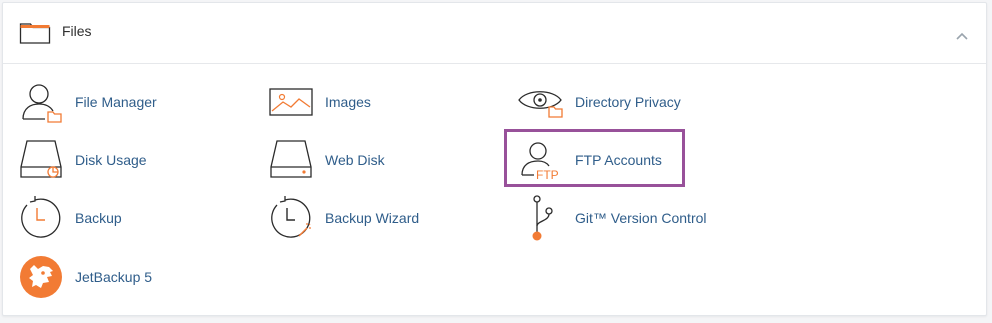 Image resolution: width=992 pixels, height=323 pixels. I want to click on section-title: Files, so click(77, 31).